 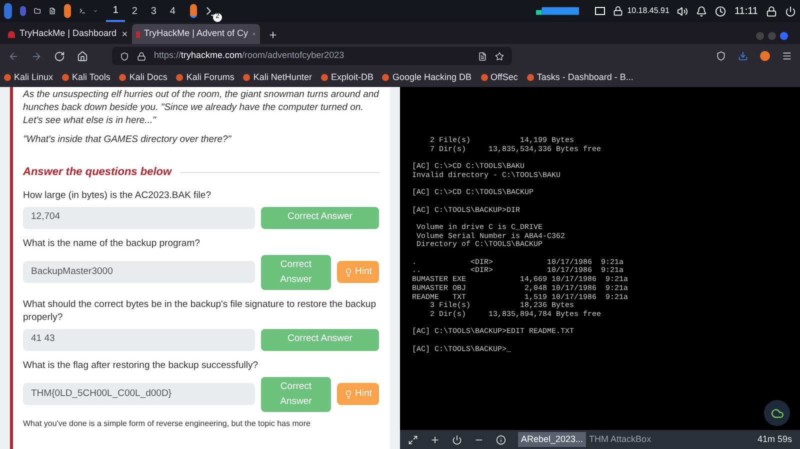 I want to click on question-text: How large (in bytes) is the AC2023.BAK file?, so click(x=117, y=195).